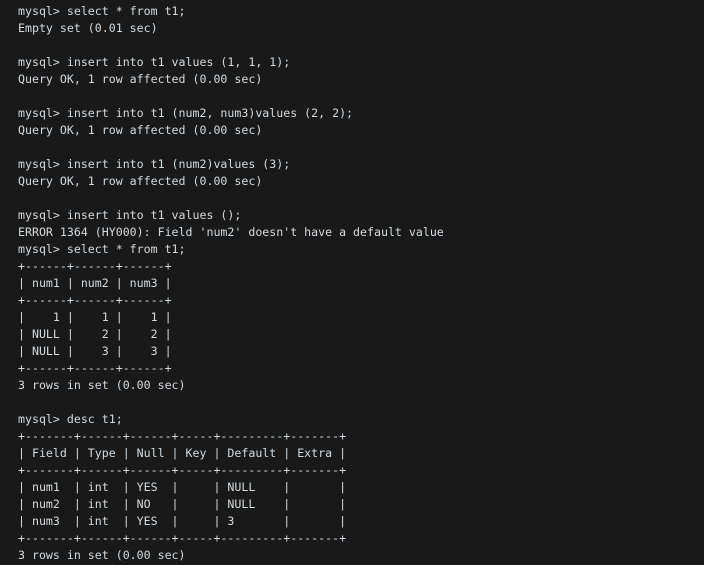 Image resolution: width=704 pixels, height=565 pixels. I want to click on terminal-command-line: mysql> desc t1;, so click(70, 419).